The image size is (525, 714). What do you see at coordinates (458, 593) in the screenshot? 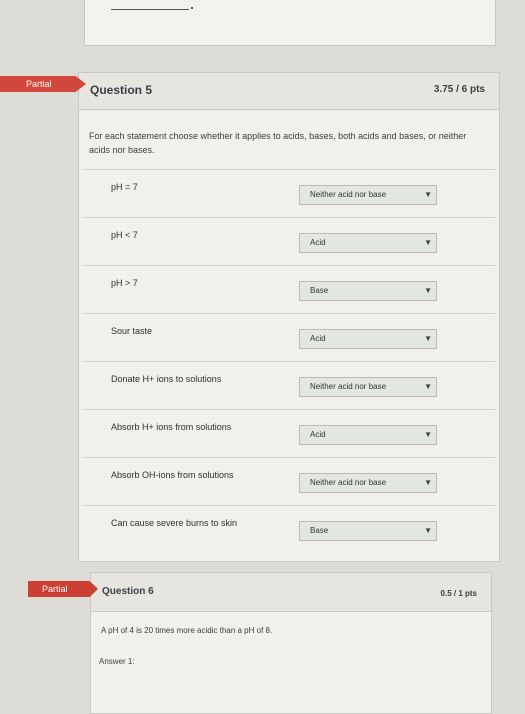
I see `question-points: 0.5 / 1 pts` at bounding box center [458, 593].